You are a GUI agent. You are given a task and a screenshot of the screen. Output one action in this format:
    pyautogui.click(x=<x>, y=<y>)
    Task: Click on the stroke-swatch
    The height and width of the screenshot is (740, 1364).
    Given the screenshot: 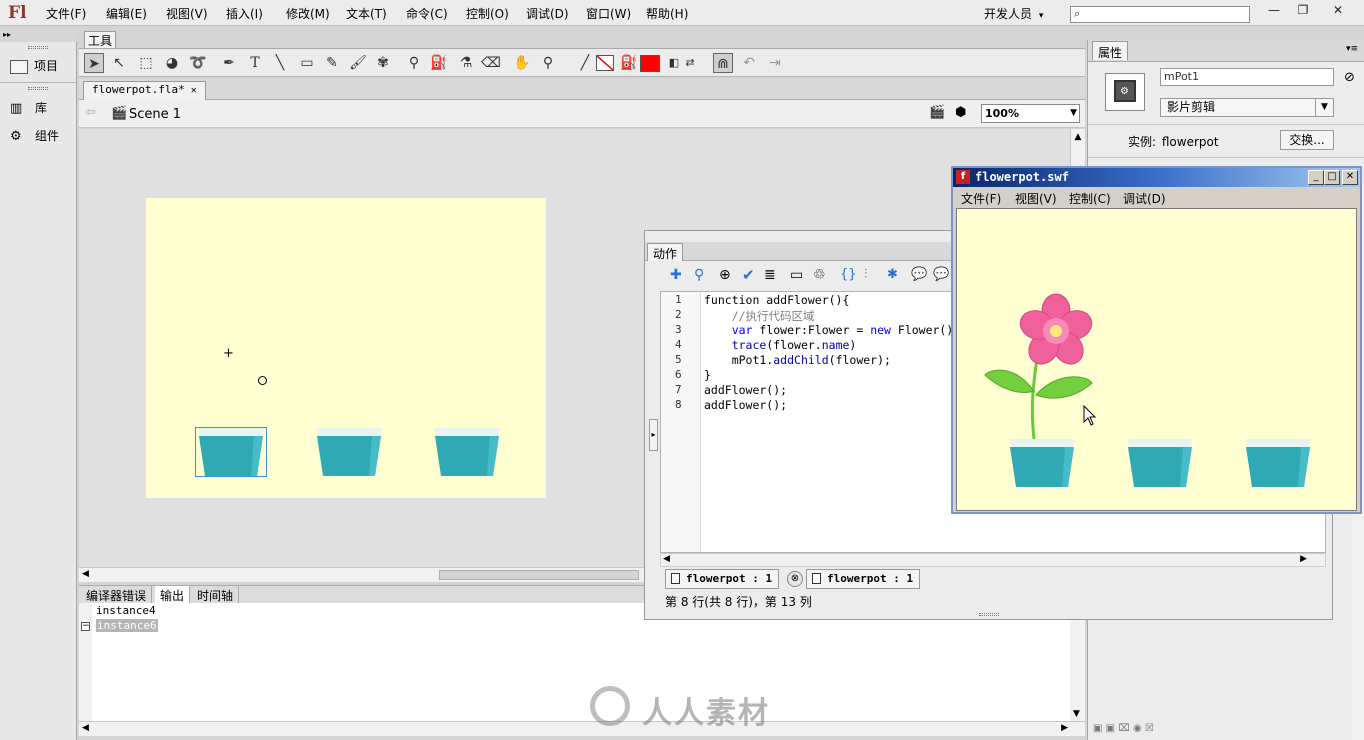 What is the action you would take?
    pyautogui.click(x=606, y=63)
    